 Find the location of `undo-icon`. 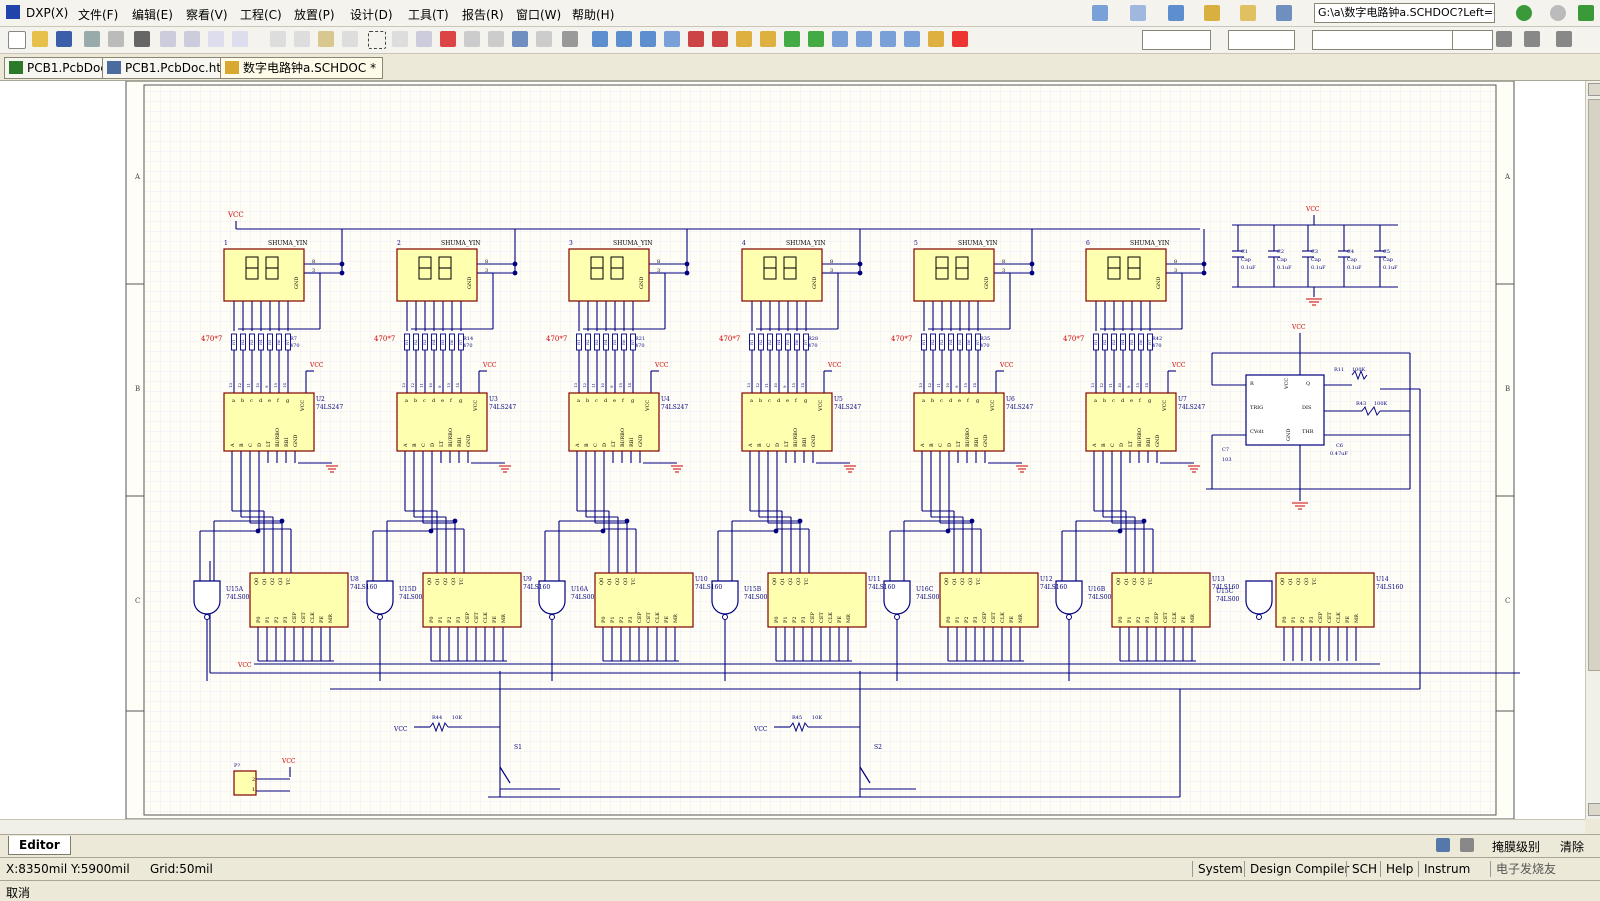

undo-icon is located at coordinates (472, 39).